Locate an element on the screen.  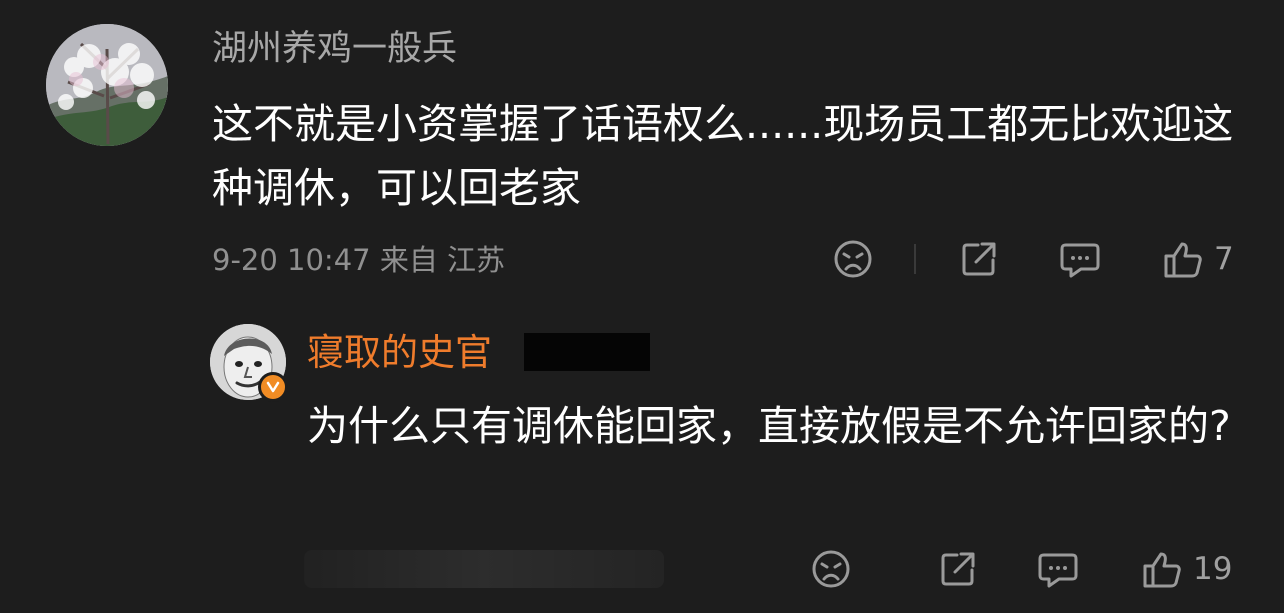
reply-like-count: 19 is located at coordinates (1213, 569).